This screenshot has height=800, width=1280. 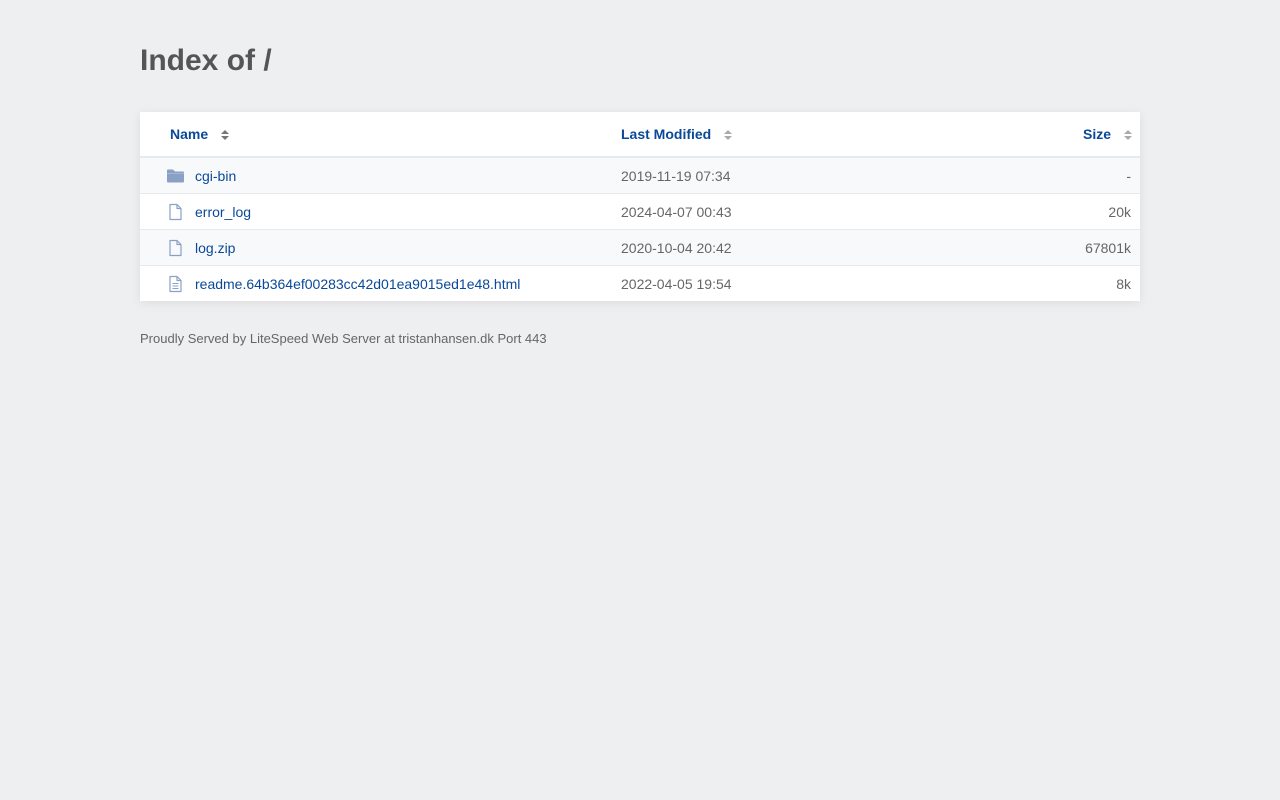 I want to click on file-size: 20k, so click(x=1119, y=211).